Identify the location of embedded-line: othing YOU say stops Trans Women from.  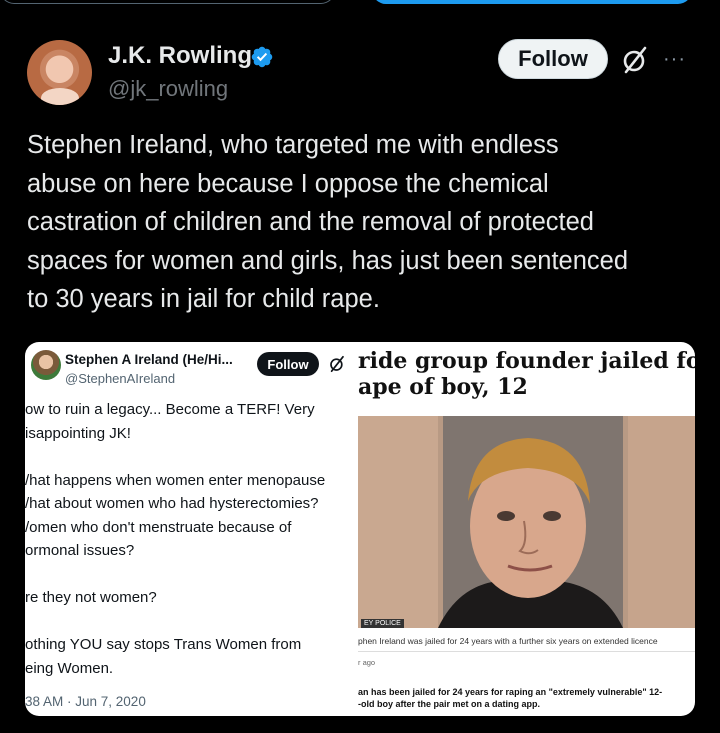
(163, 644).